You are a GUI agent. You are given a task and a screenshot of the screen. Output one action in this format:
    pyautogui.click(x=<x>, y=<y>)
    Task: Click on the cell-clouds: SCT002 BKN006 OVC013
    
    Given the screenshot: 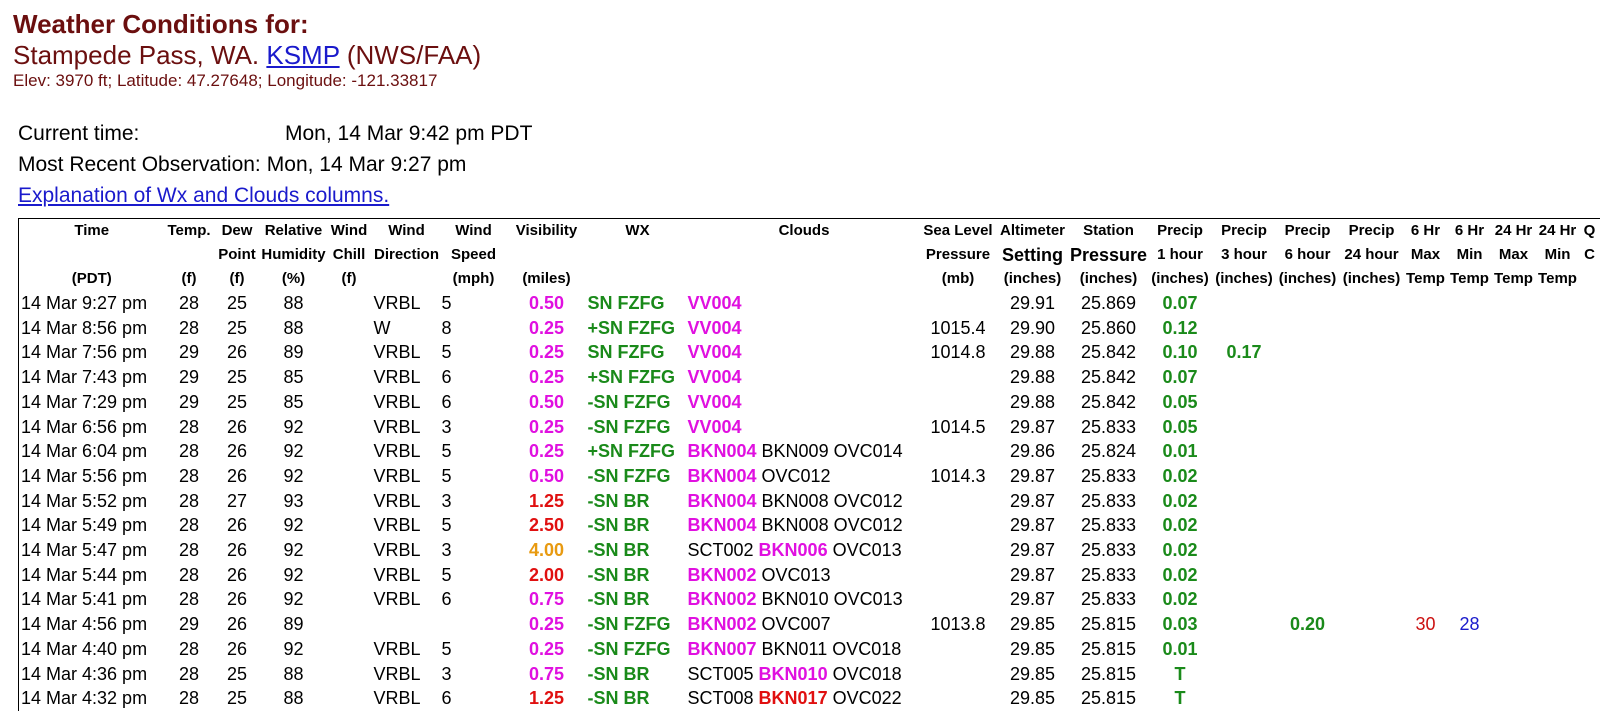 What is the action you would take?
    pyautogui.click(x=794, y=550)
    